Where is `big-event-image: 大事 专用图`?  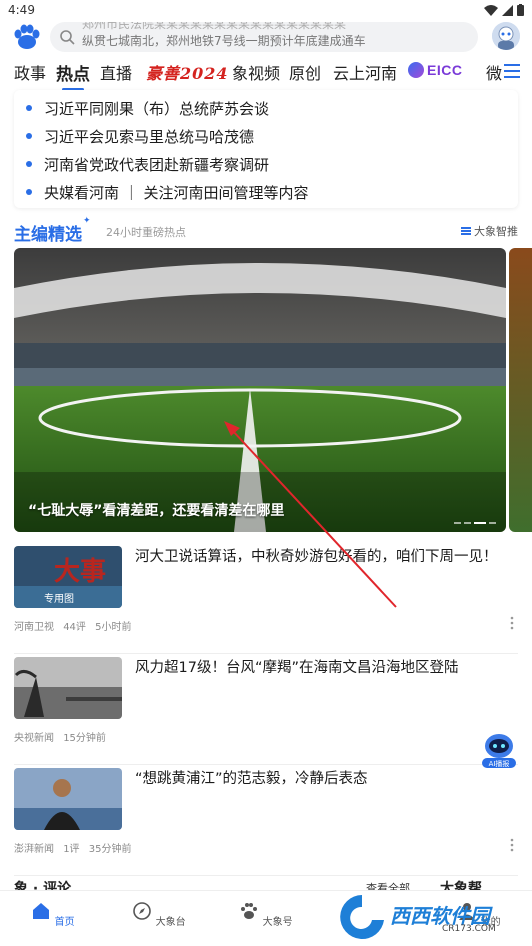
big-event-image: 大事 专用图 is located at coordinates (68, 577).